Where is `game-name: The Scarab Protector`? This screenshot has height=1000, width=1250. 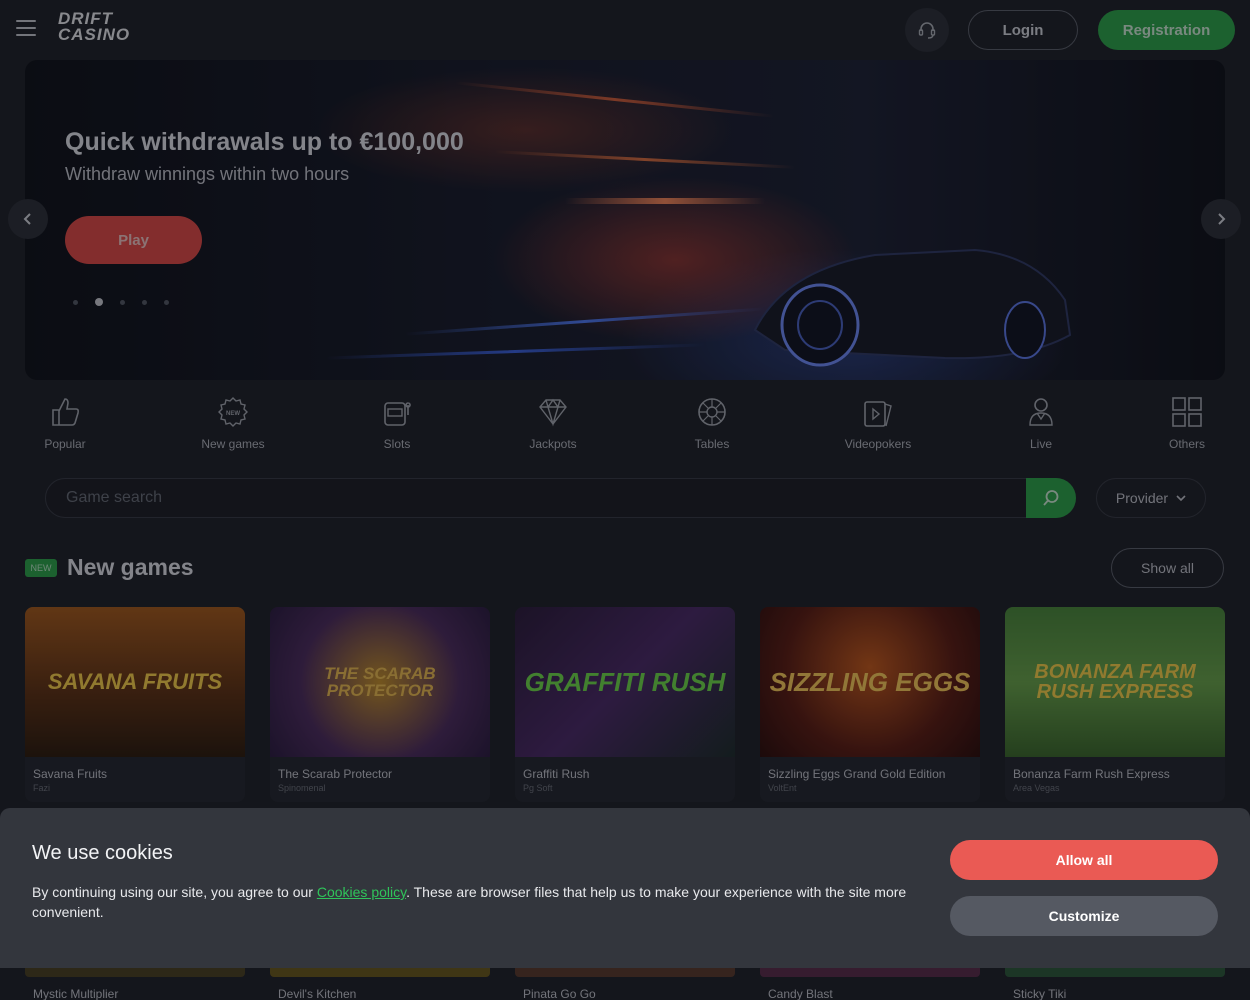 game-name: The Scarab Protector is located at coordinates (335, 774).